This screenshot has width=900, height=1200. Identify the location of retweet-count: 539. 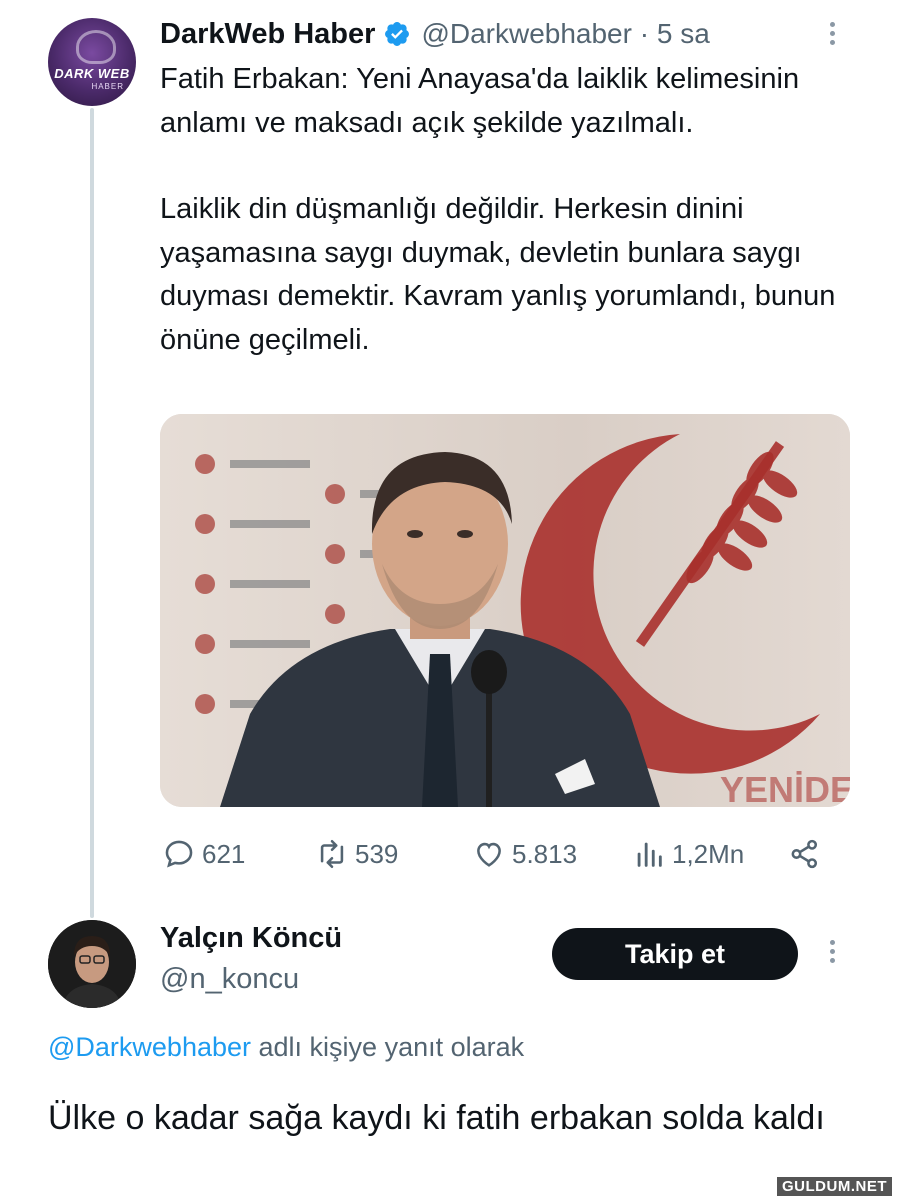
(377, 853).